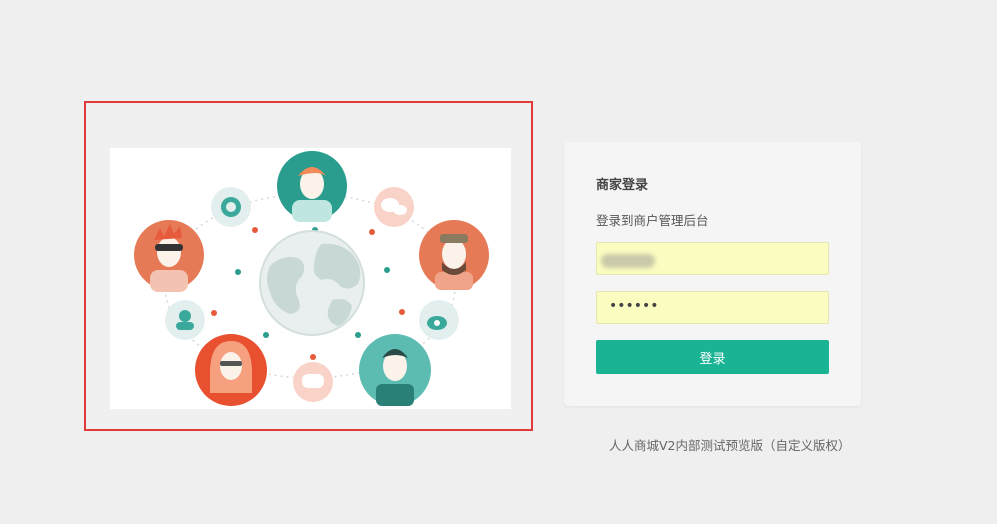 This screenshot has height=524, width=997. Describe the element at coordinates (439, 320) in the screenshot. I see `weibo-icon` at that location.